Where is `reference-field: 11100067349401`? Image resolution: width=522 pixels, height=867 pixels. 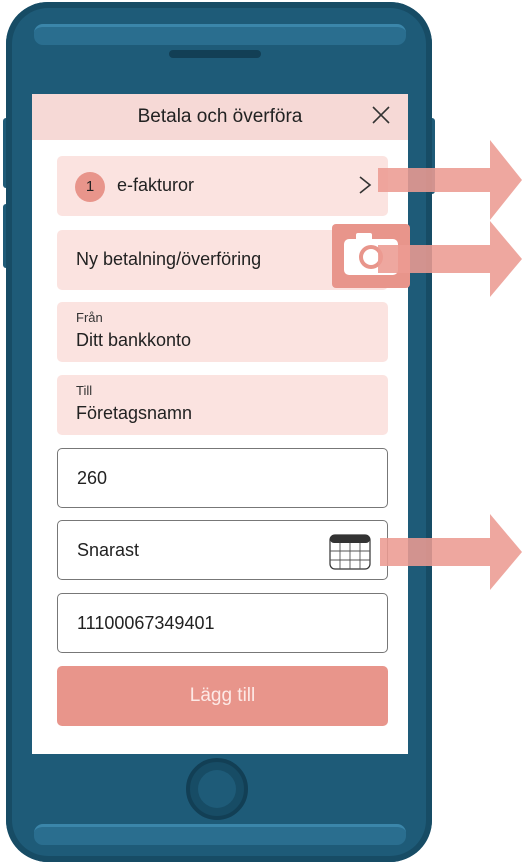
reference-field: 11100067349401 is located at coordinates (222, 623).